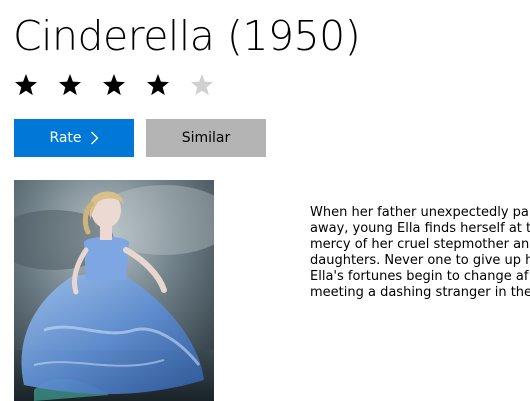 This screenshot has width=530, height=401. I want to click on description-line: When her father unexpectedly pa, so click(419, 212).